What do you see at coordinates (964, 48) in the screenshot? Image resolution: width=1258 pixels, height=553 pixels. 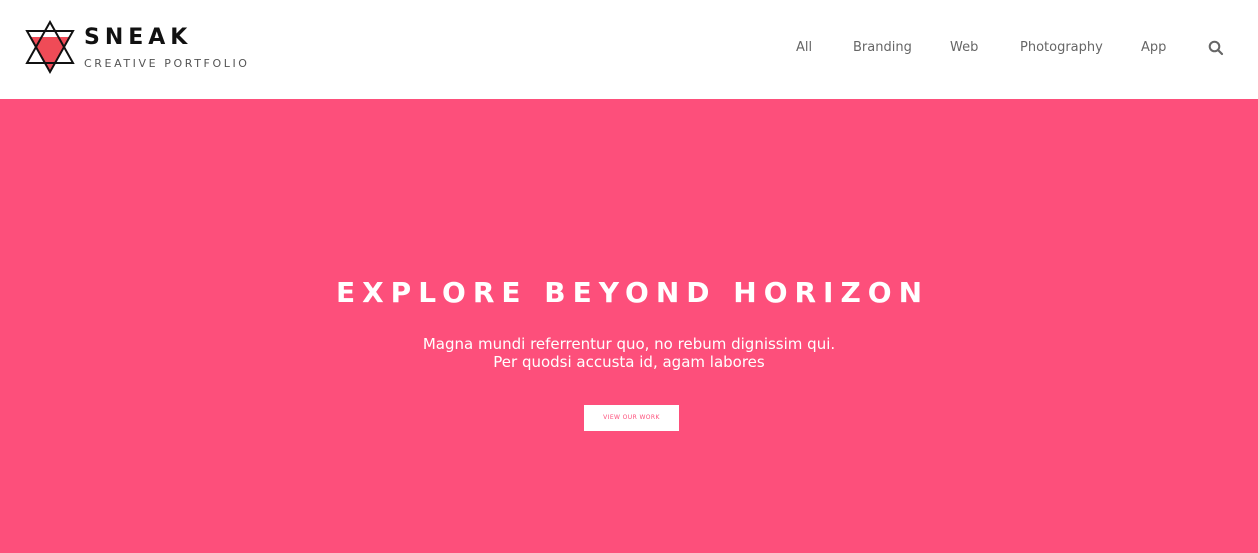 I see `nav-item-web: Web` at bounding box center [964, 48].